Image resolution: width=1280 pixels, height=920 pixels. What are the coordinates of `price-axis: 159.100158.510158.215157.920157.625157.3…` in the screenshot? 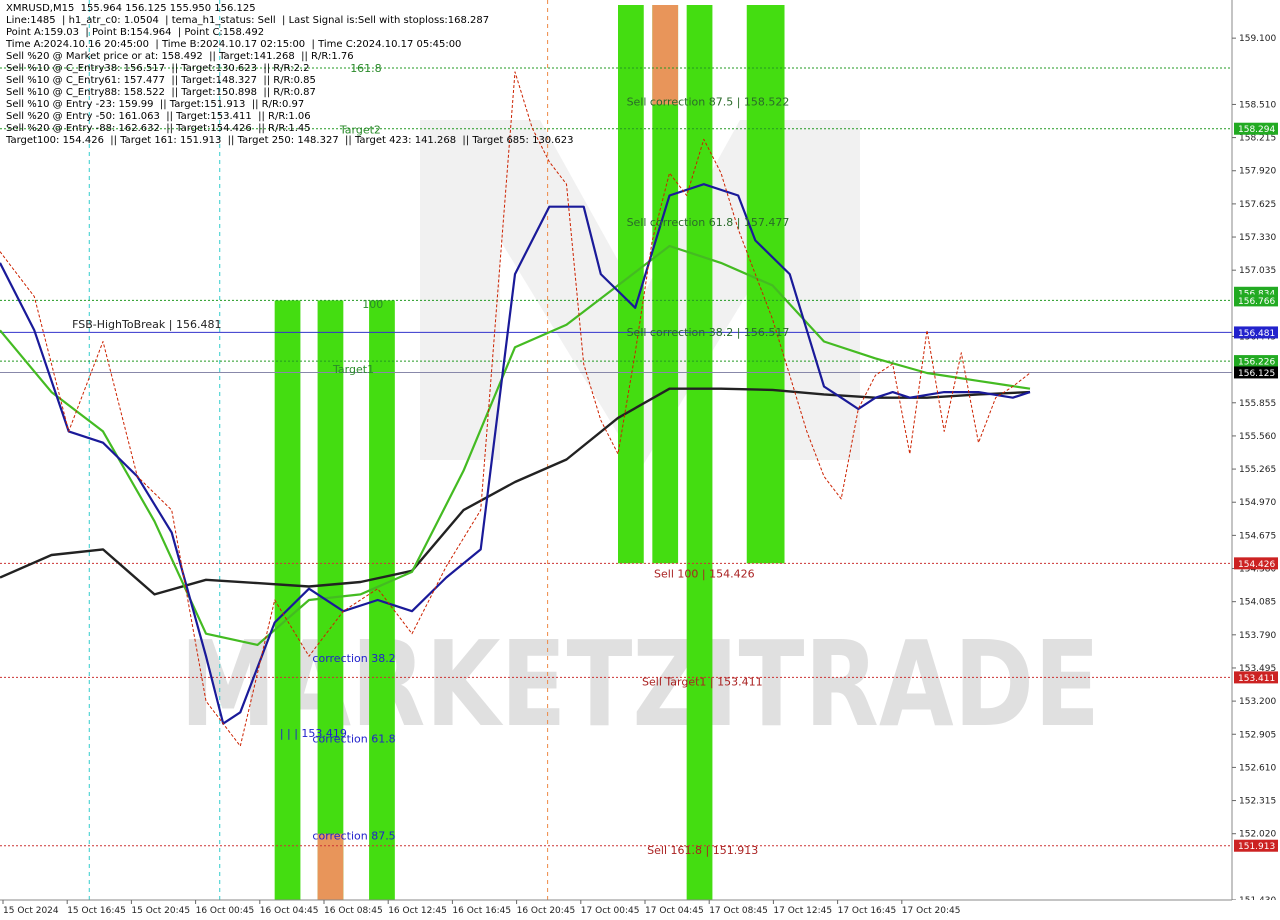 It's located at (1255, 460).